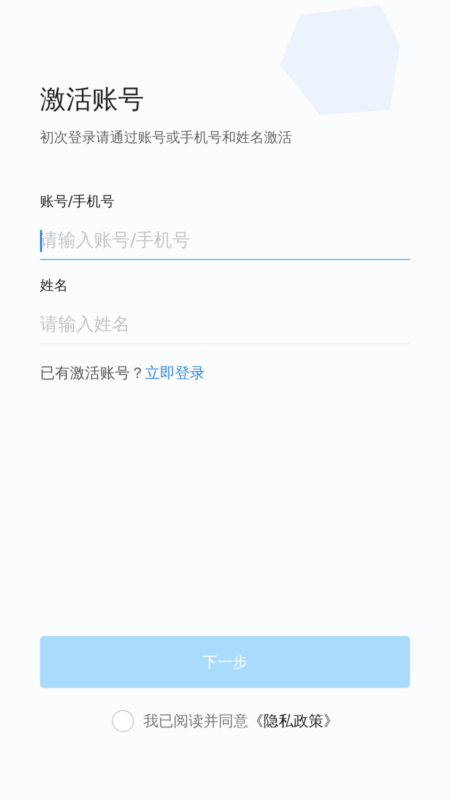 The image size is (450, 800). Describe the element at coordinates (78, 202) in the screenshot. I see `field-label: 账号/手机号` at that location.